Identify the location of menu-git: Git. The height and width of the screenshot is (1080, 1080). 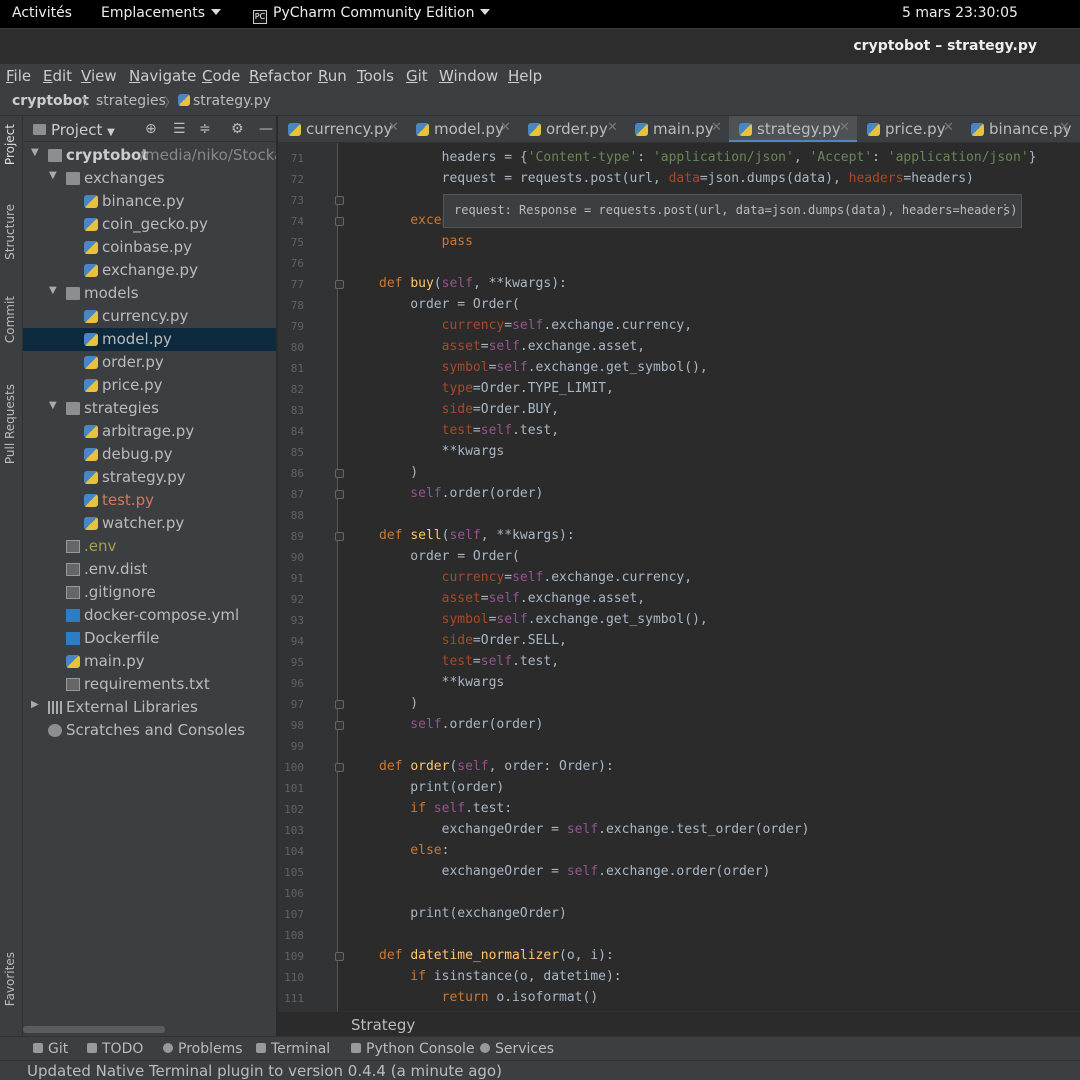
(417, 76).